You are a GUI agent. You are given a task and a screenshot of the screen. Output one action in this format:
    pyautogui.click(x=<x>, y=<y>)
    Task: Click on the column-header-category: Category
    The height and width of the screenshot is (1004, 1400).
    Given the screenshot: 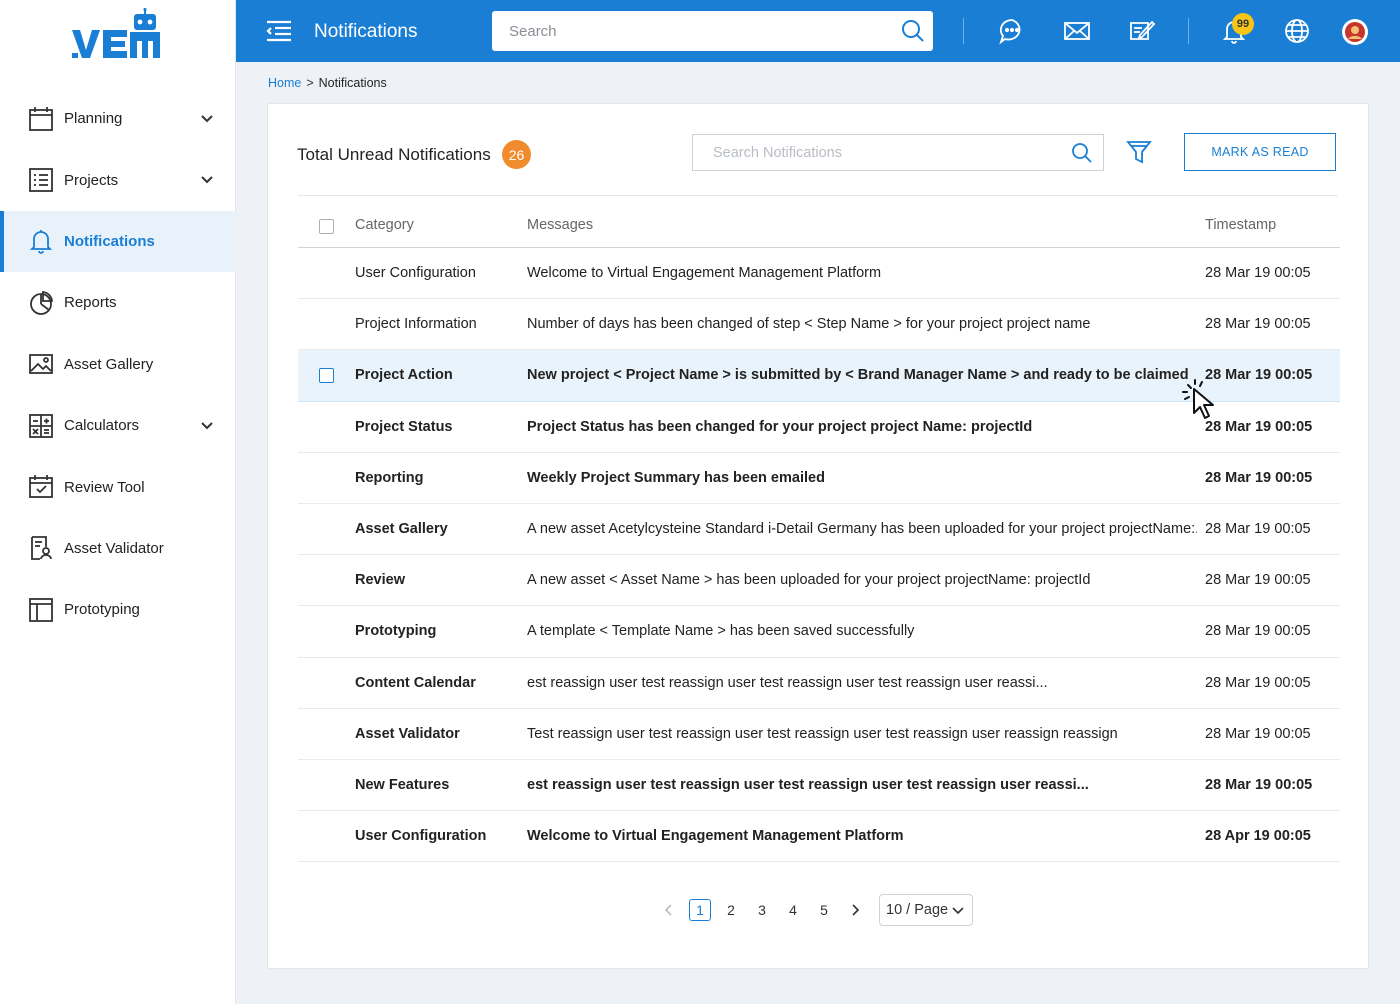 What is the action you would take?
    pyautogui.click(x=384, y=225)
    